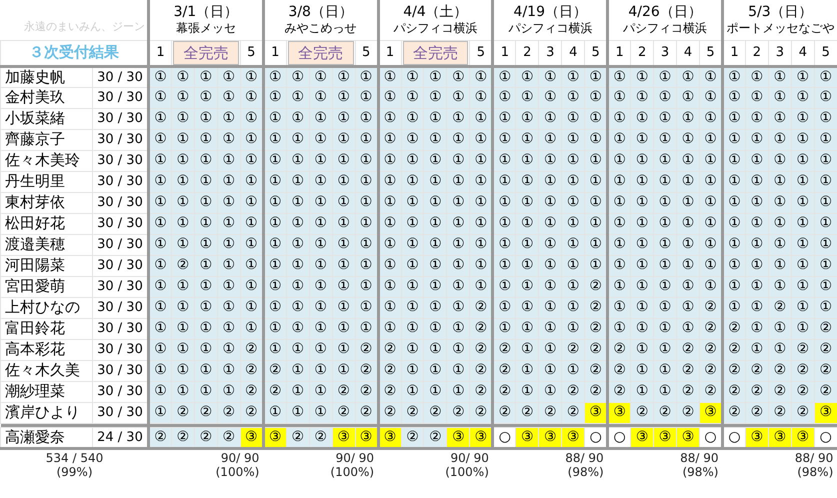  Describe the element at coordinates (781, 28) in the screenshot. I see `venue-name: ポートメッセなごや` at that location.